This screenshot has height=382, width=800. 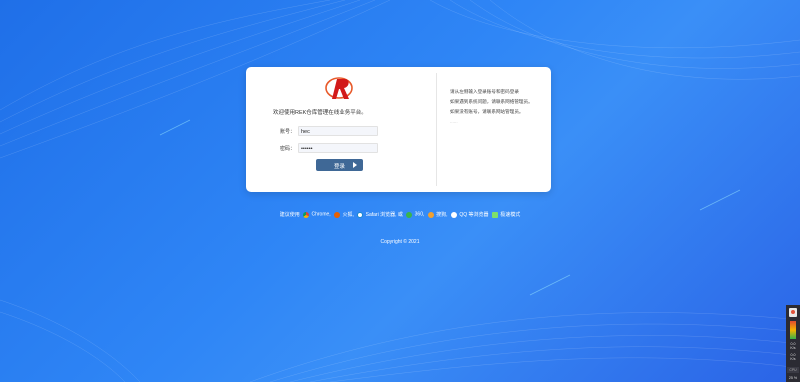 I want to click on system-monitor-widget: 0.0 K/s 0.0 K/s CPU 25 %, so click(x=793, y=343).